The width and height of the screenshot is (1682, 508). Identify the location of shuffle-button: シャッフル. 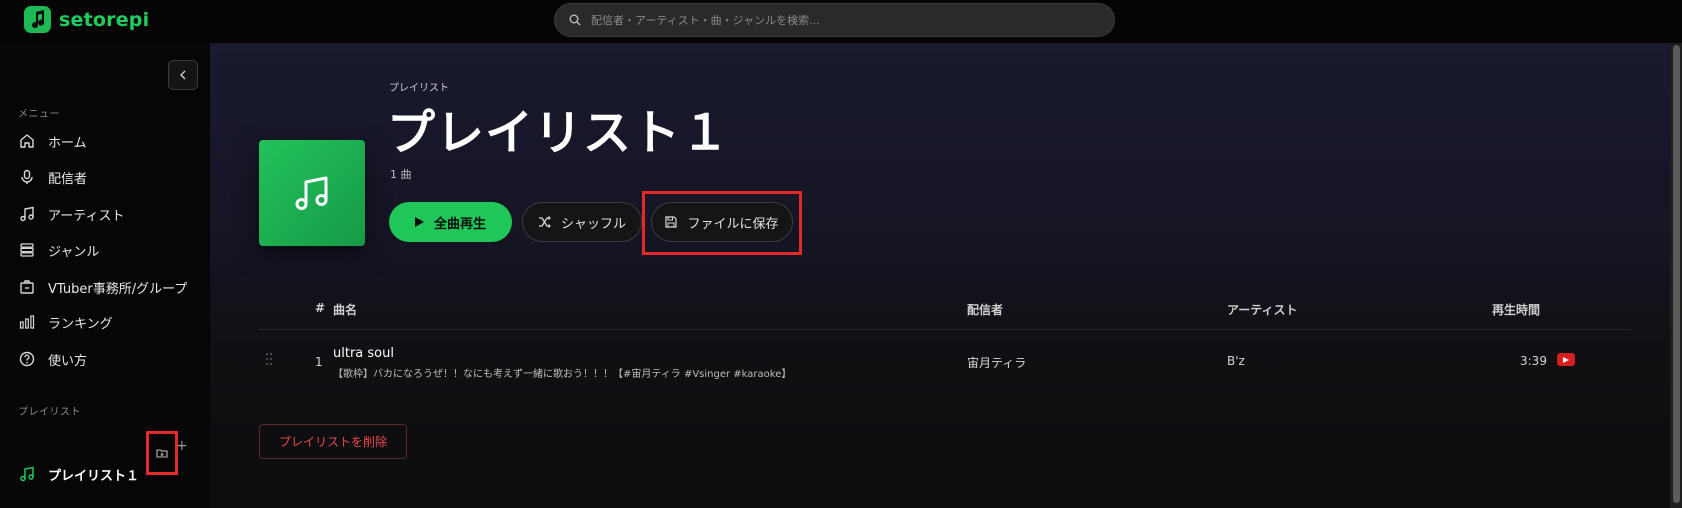
(582, 222).